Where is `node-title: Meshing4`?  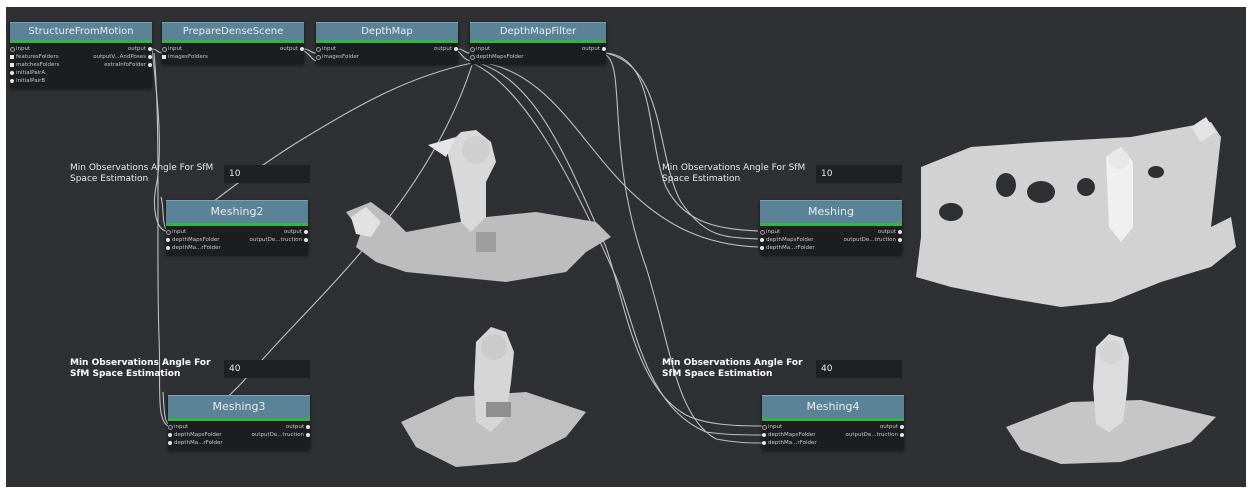
node-title: Meshing4 is located at coordinates (833, 406).